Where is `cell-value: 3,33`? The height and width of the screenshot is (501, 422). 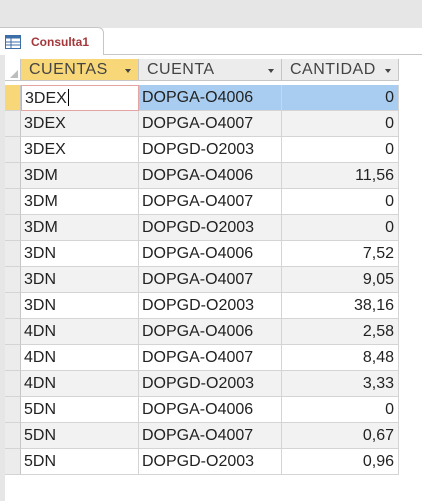
cell-value: 3,33 is located at coordinates (378, 383).